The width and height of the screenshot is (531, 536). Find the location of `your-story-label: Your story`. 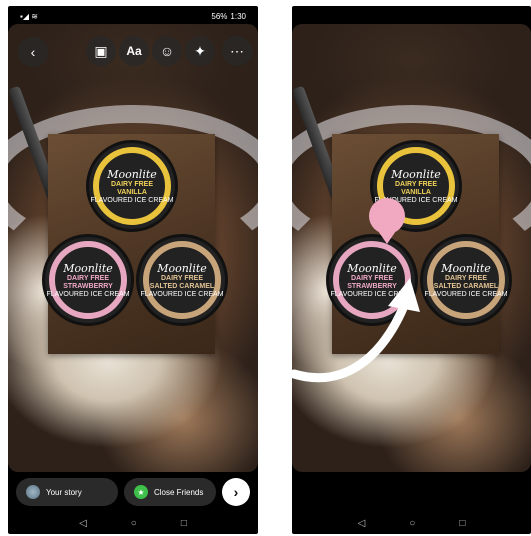

your-story-label: Your story is located at coordinates (64, 492).